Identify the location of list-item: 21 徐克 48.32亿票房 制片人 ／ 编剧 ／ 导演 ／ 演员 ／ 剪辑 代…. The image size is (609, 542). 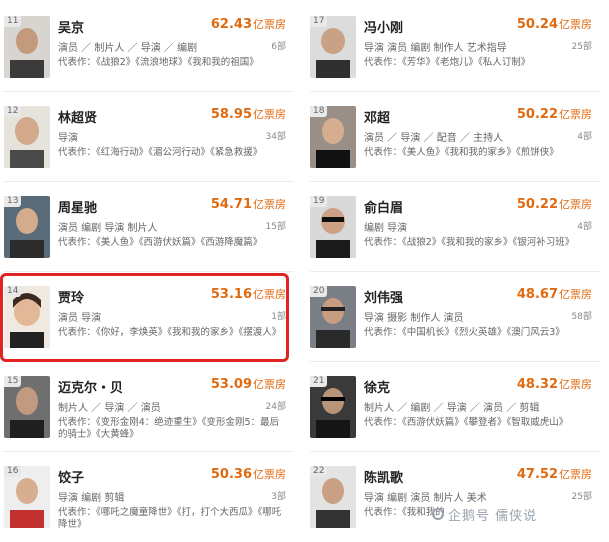
(456, 409).